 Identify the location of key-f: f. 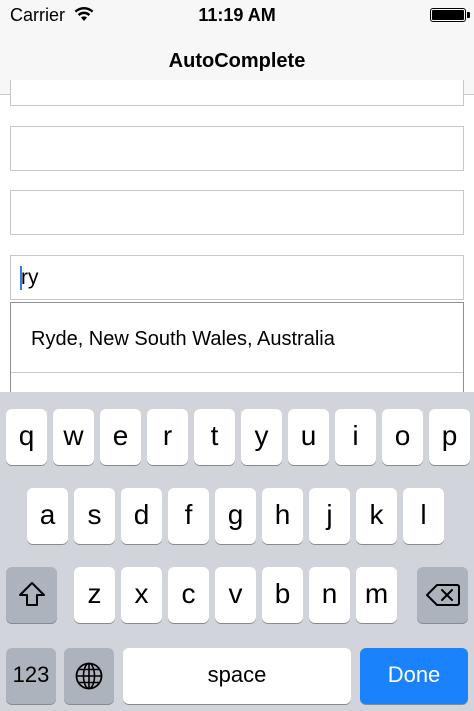
(188, 516).